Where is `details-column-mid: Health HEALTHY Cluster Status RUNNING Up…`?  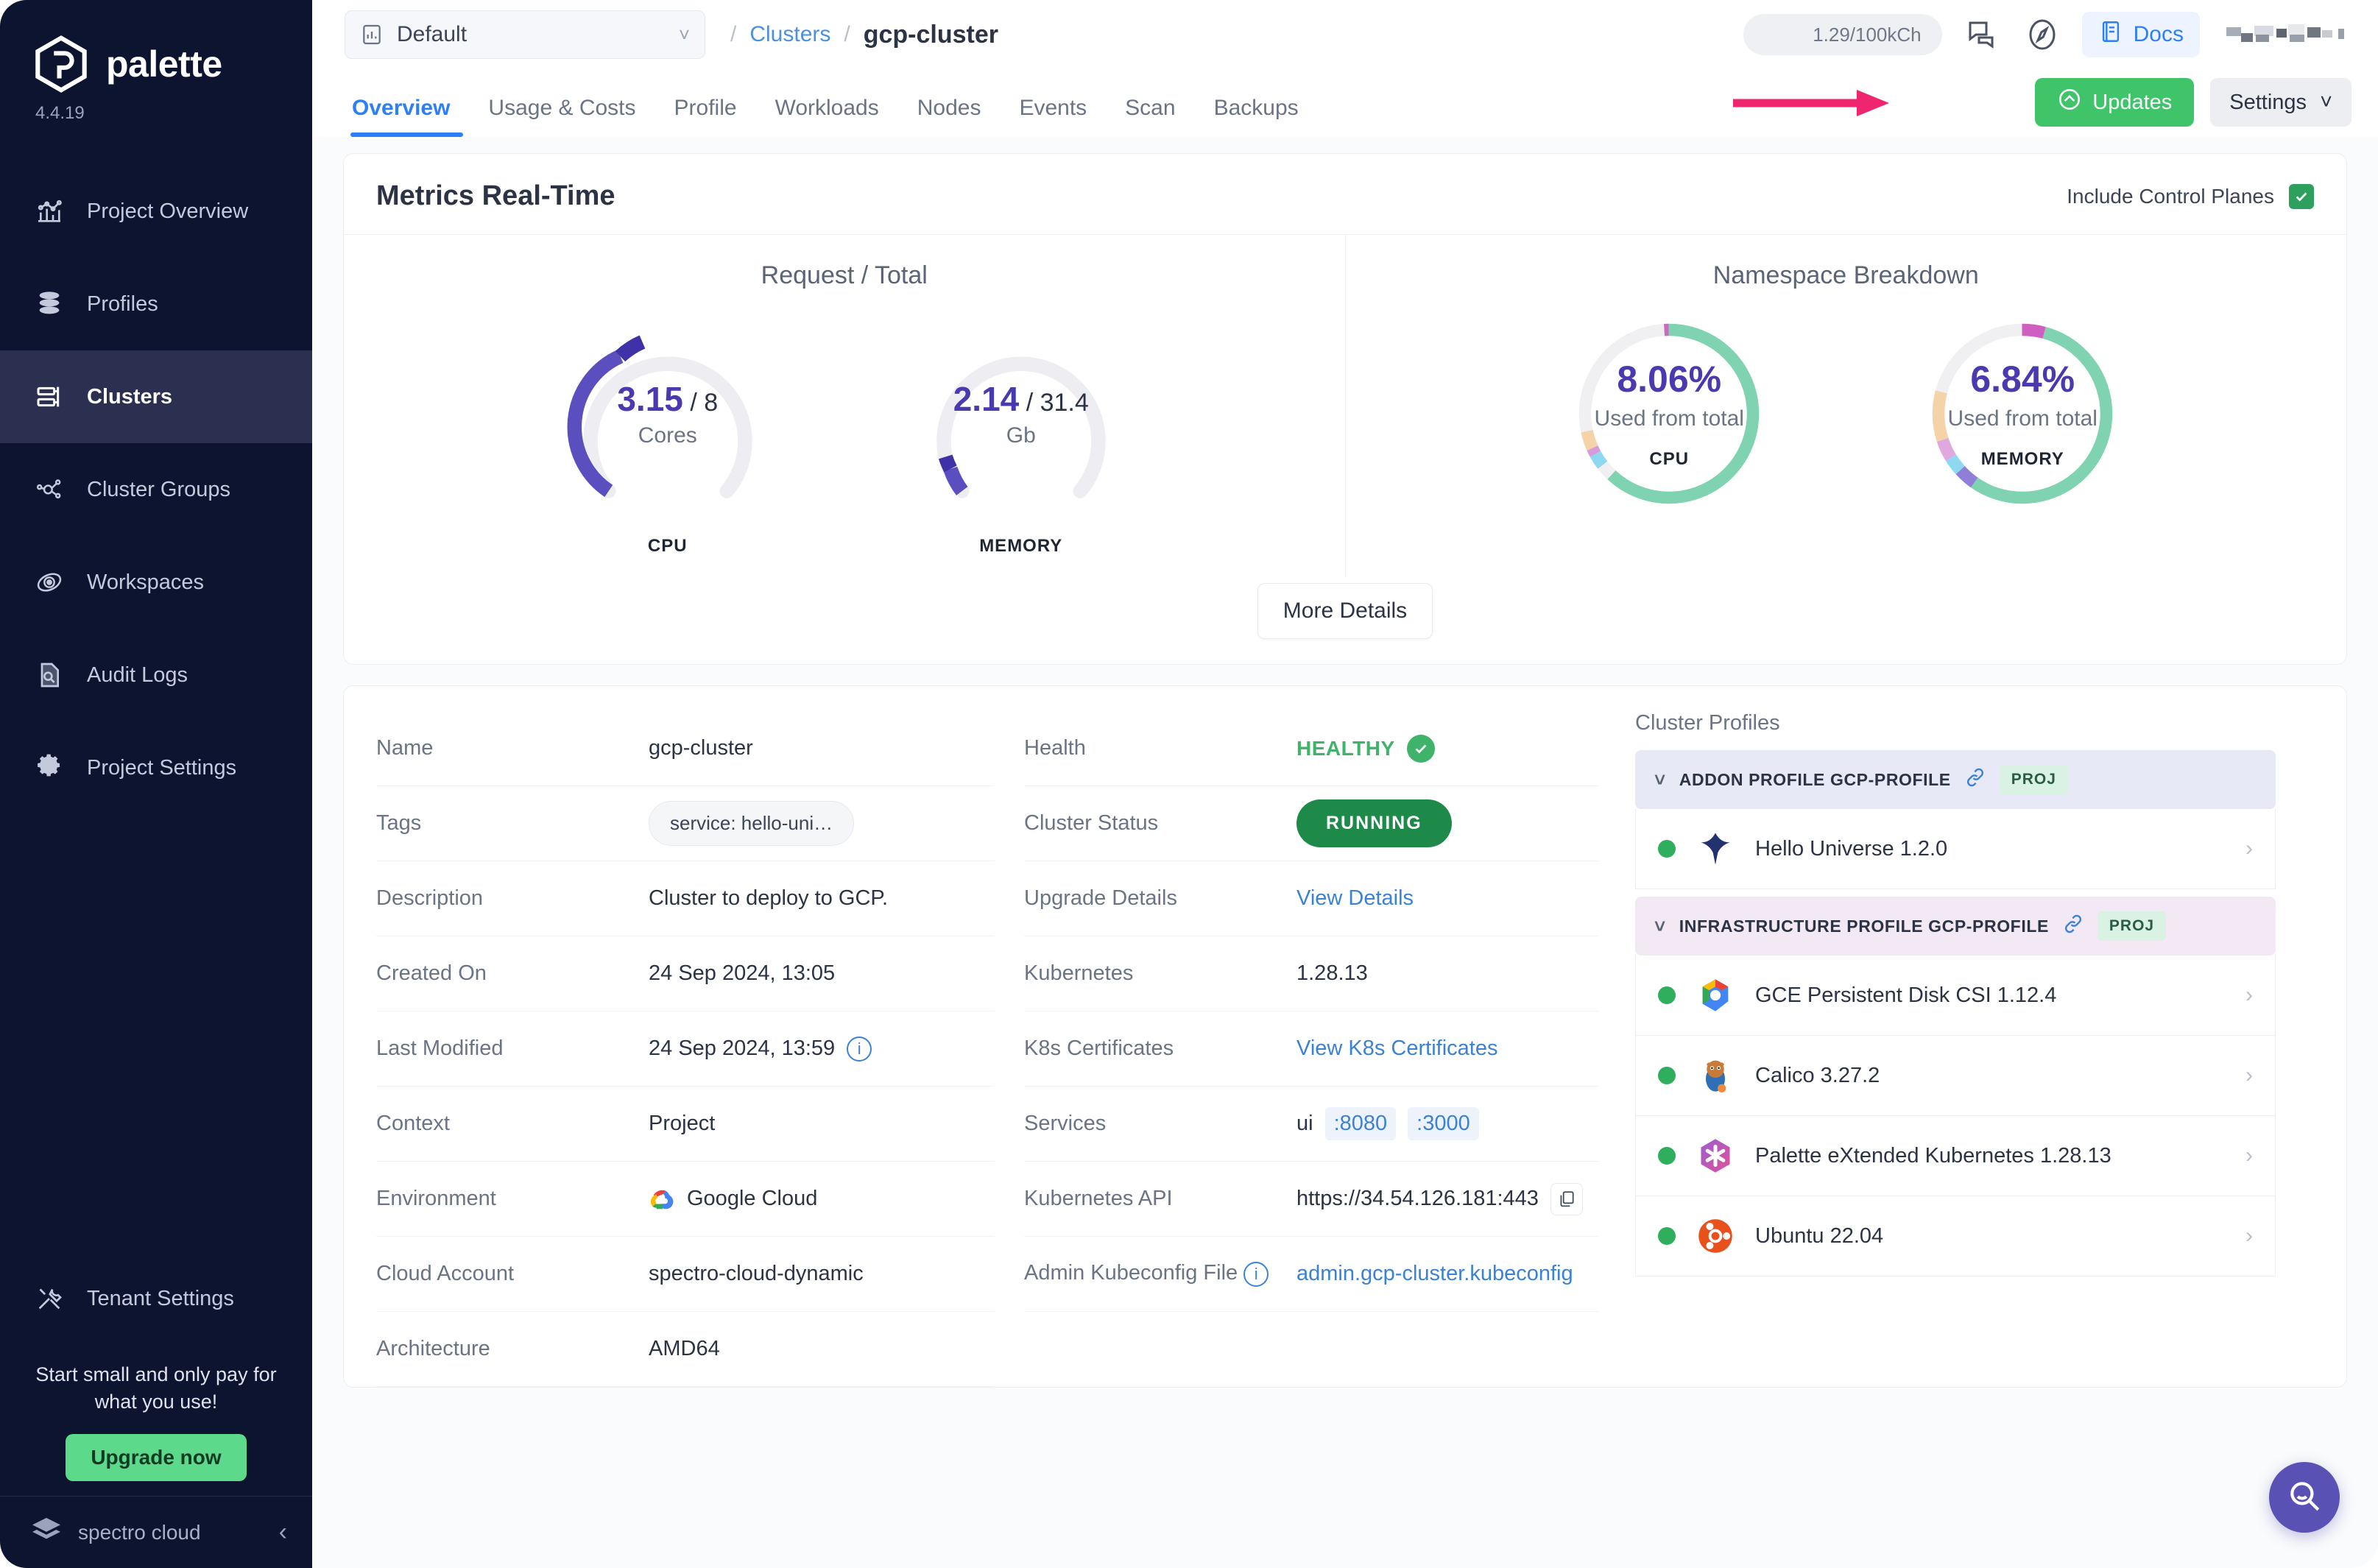 details-column-mid: Health HEALTHY Cluster Status RUNNING Up… is located at coordinates (1326, 1049).